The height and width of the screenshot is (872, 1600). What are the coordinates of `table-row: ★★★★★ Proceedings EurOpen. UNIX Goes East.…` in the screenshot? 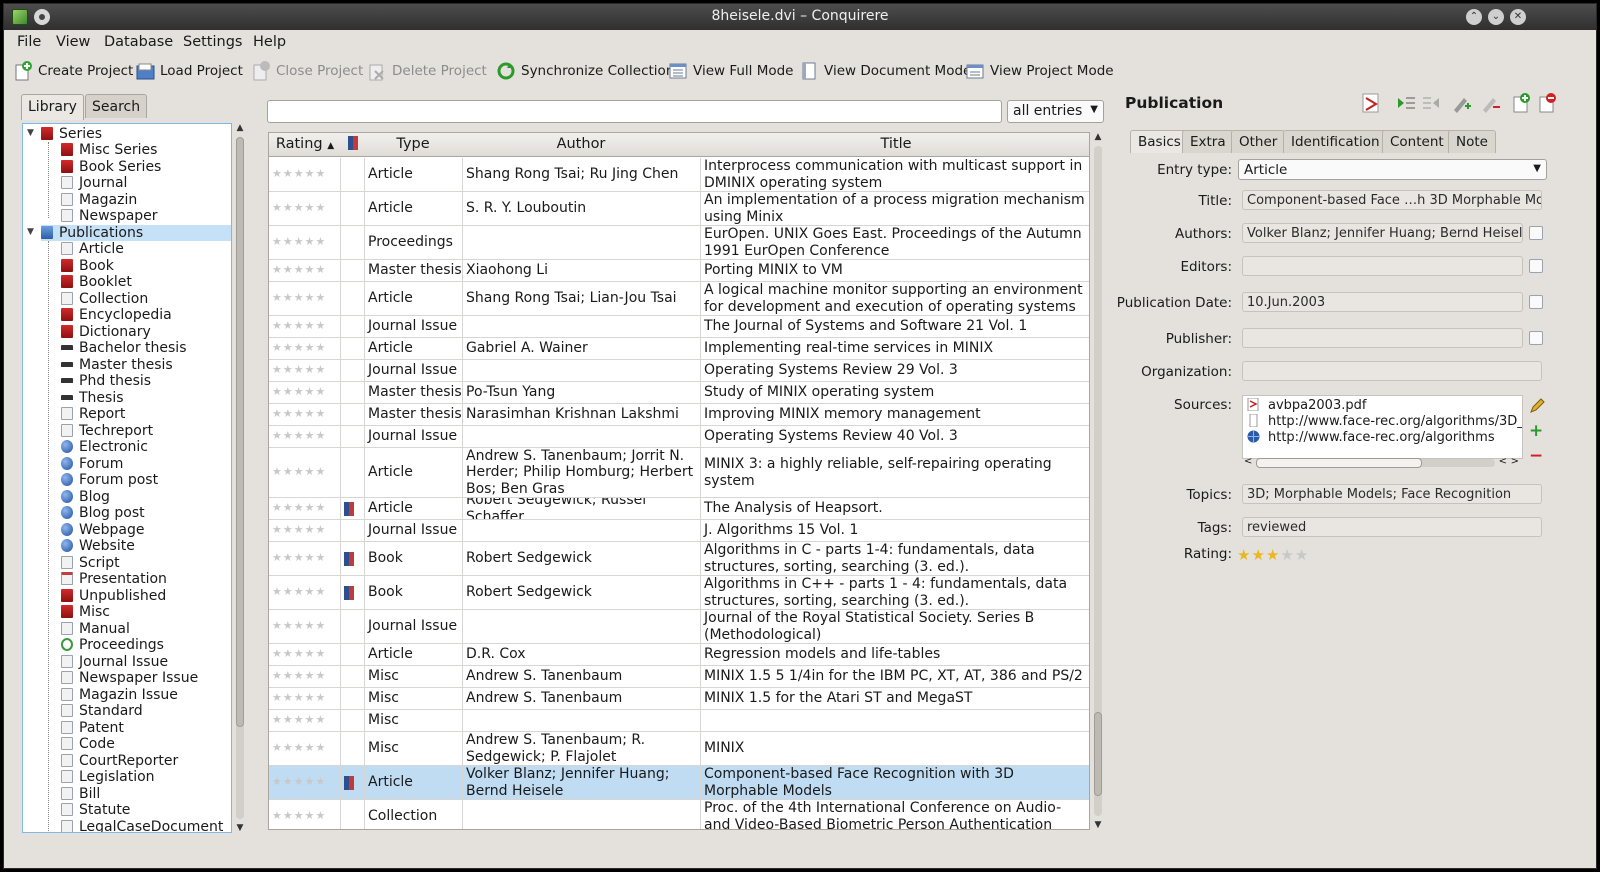 It's located at (679, 243).